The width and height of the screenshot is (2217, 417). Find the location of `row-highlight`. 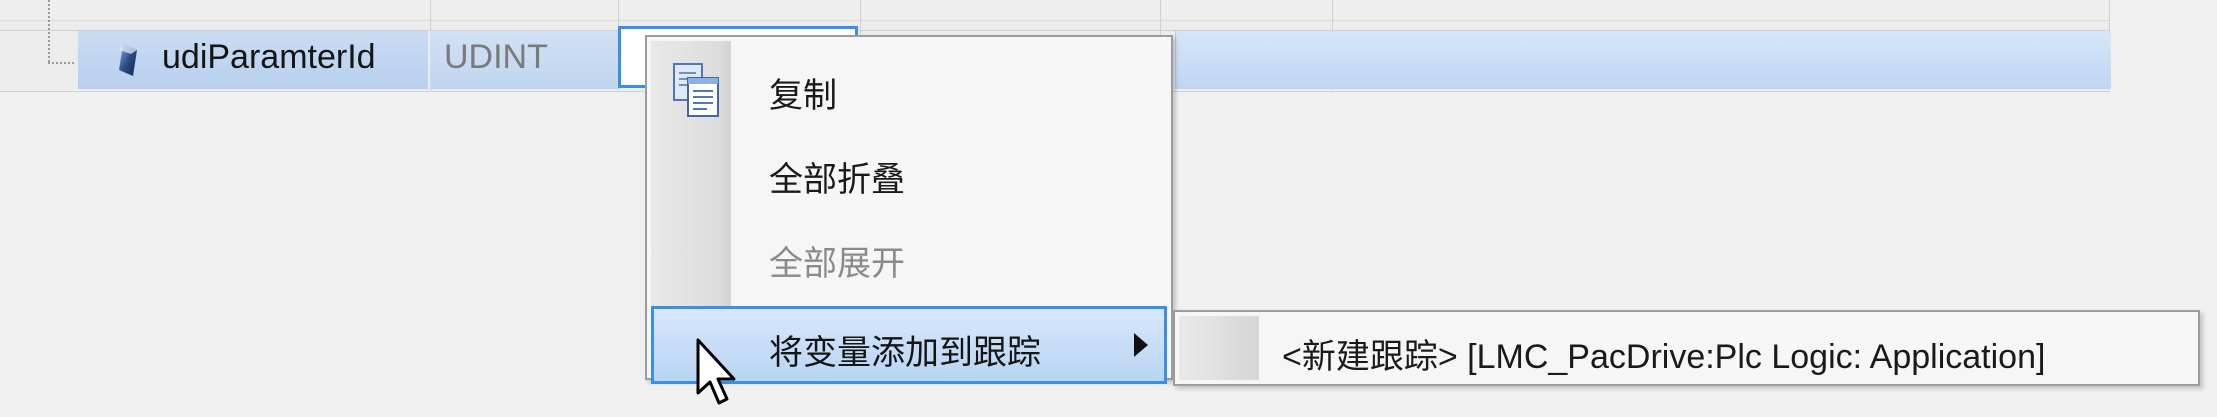

row-highlight is located at coordinates (1643, 60).